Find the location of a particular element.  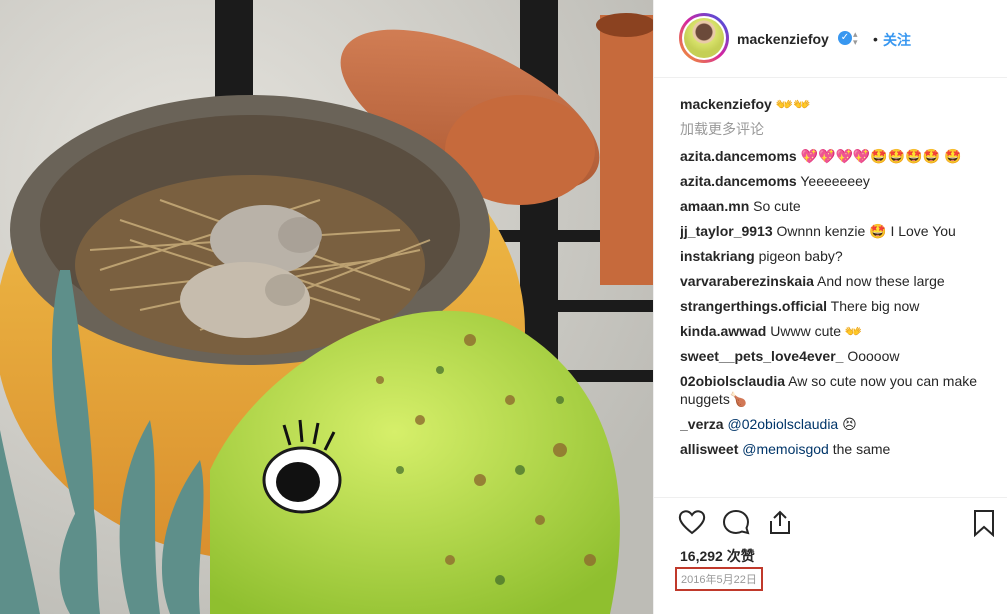

comment-item: allisweet @memoisgod the same is located at coordinates (832, 449).